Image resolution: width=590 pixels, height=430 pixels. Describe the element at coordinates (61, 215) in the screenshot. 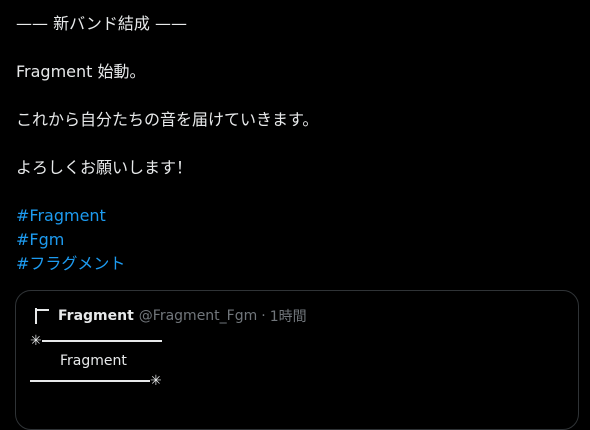

I see `hashtag-fragment: #Fragment` at that location.